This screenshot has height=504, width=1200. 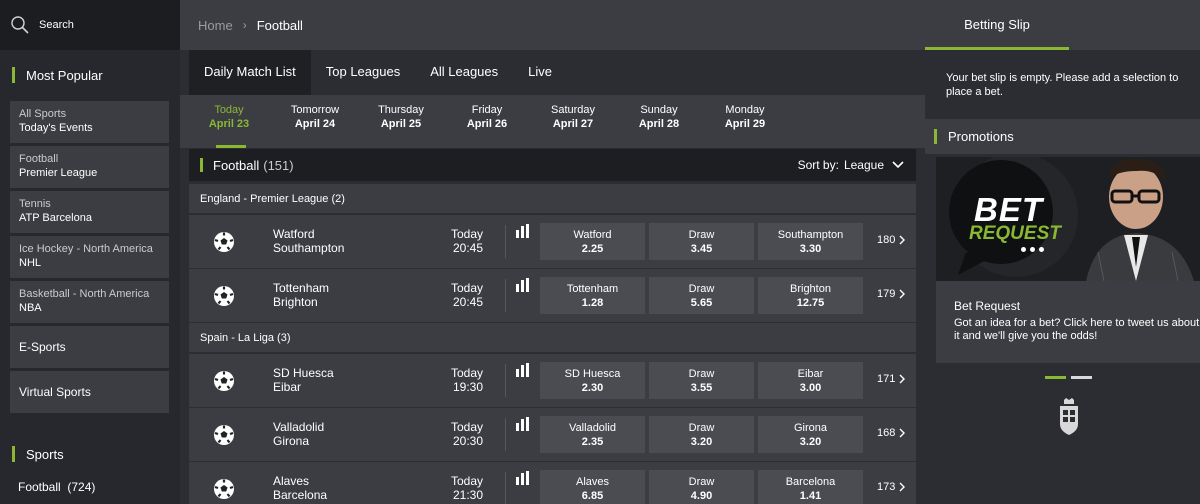 I want to click on section-count: (151), so click(x=278, y=165).